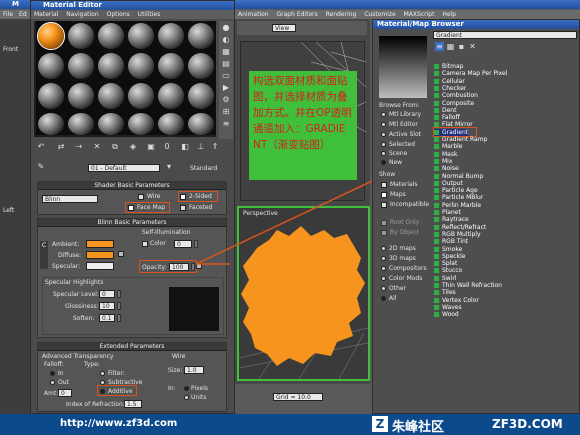  What do you see at coordinates (470, 73) in the screenshot?
I see `map-item: Camera Map Per Pixel` at bounding box center [470, 73].